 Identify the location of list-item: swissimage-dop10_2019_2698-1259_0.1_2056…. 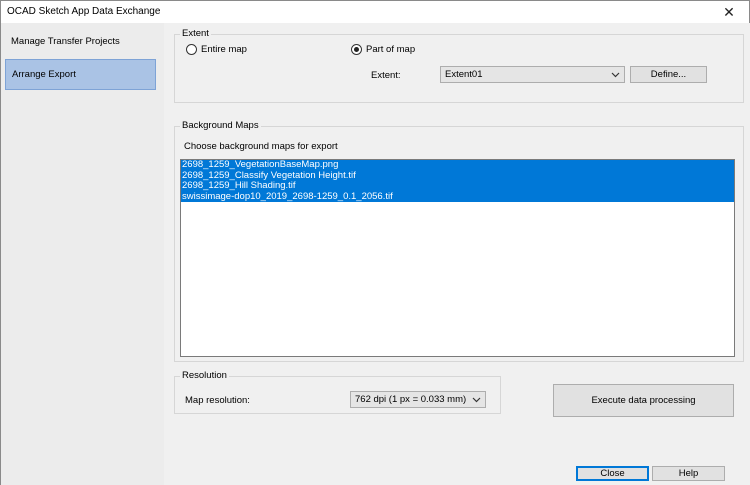
(457, 196).